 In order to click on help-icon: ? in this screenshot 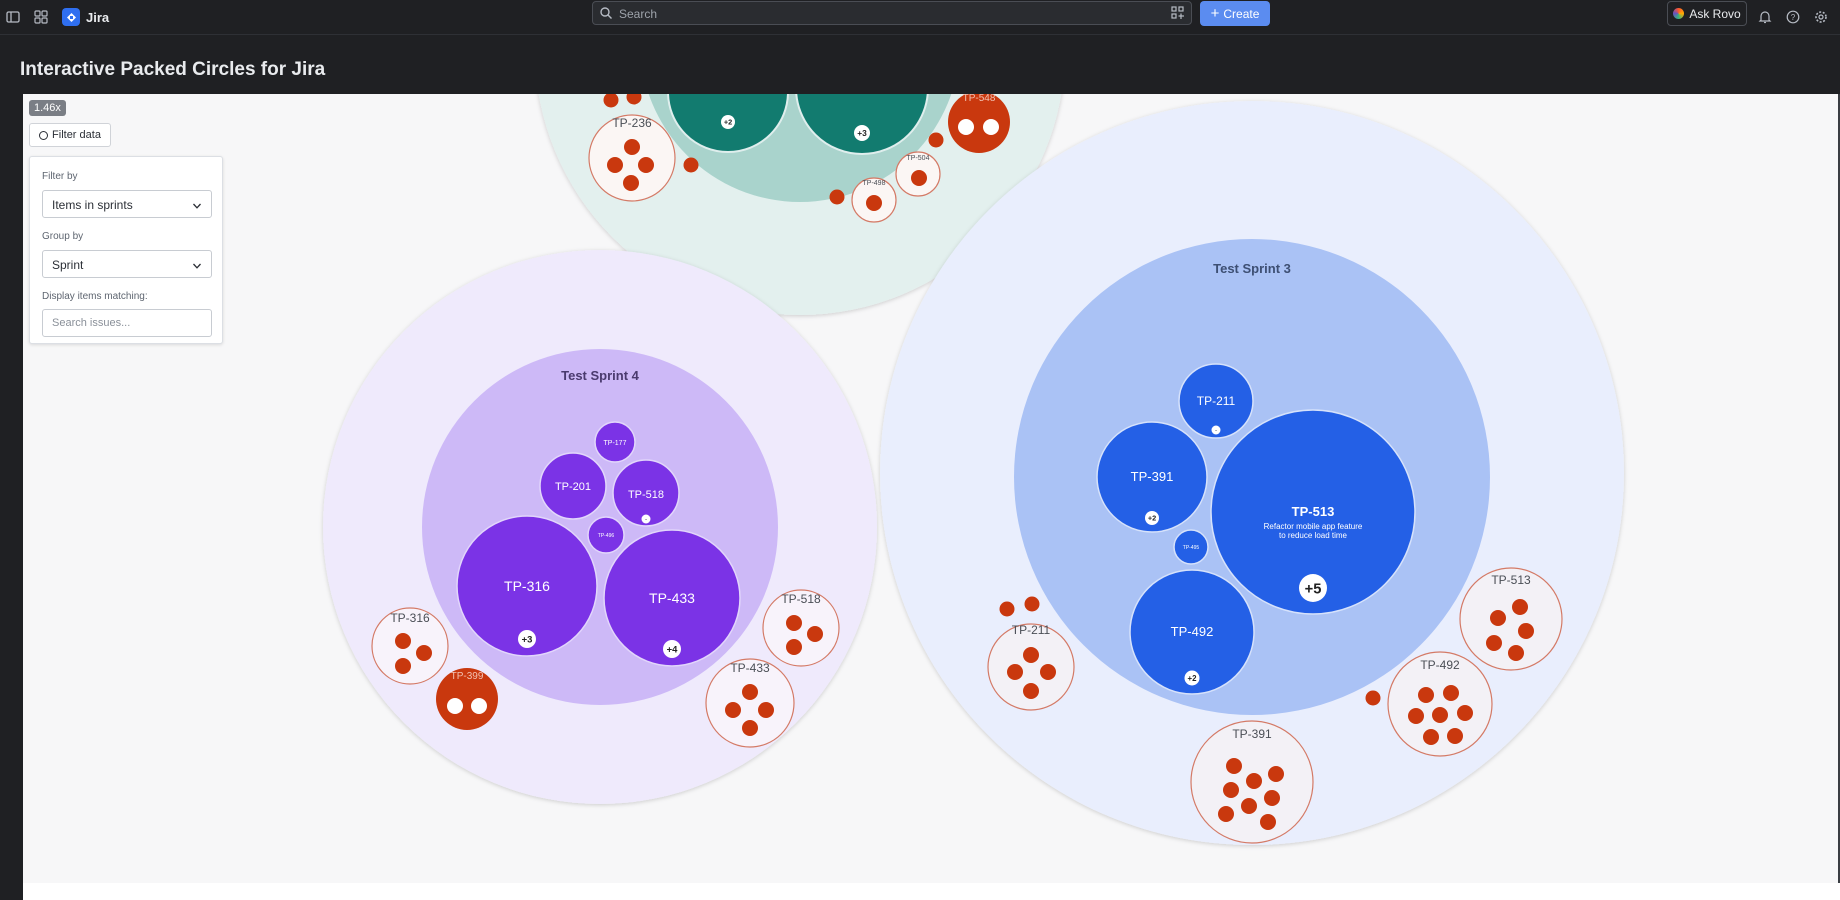, I will do `click(1793, 17)`.